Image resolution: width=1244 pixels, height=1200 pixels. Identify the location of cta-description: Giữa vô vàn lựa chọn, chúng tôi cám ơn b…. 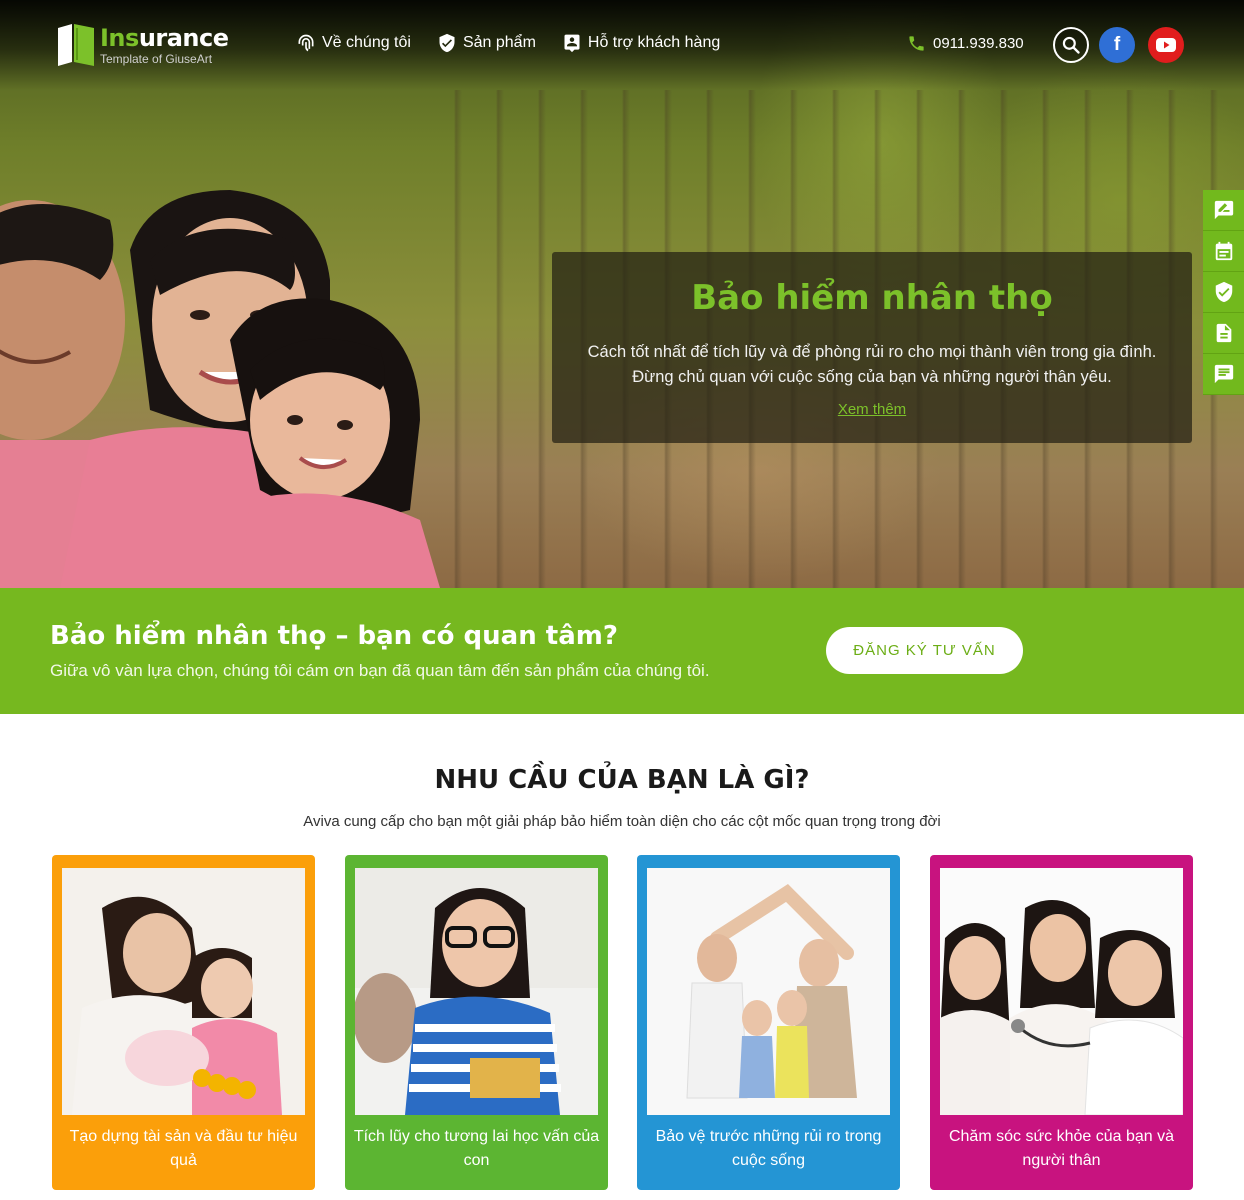
(380, 670).